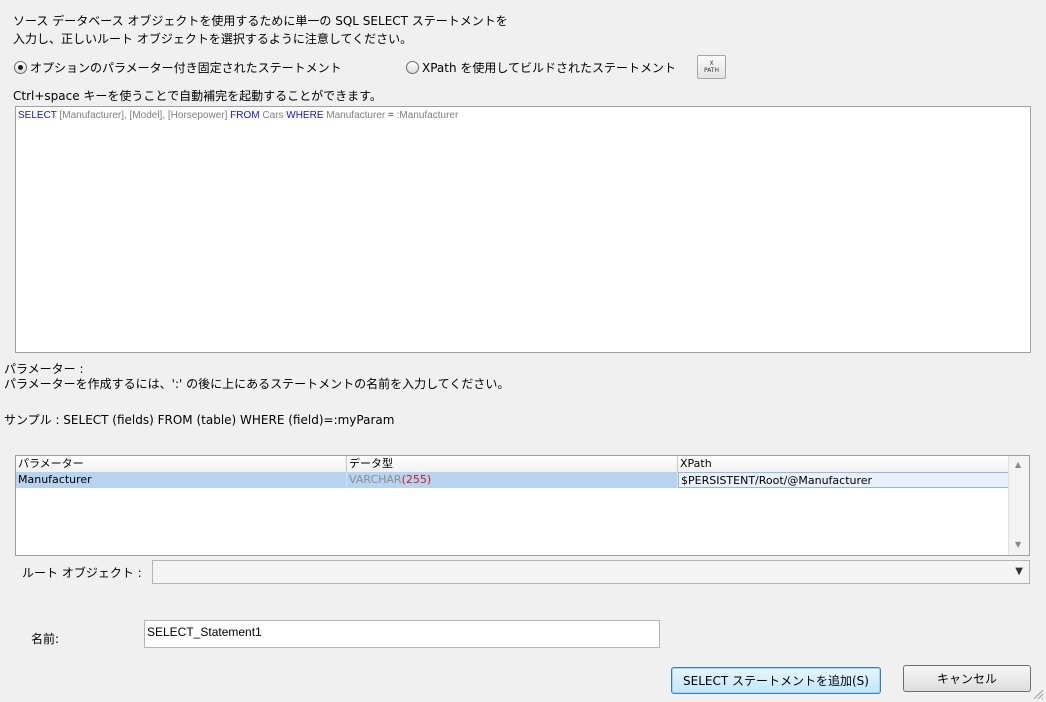  Describe the element at coordinates (1018, 544) in the screenshot. I see `scroll-down-icon: ▼` at that location.